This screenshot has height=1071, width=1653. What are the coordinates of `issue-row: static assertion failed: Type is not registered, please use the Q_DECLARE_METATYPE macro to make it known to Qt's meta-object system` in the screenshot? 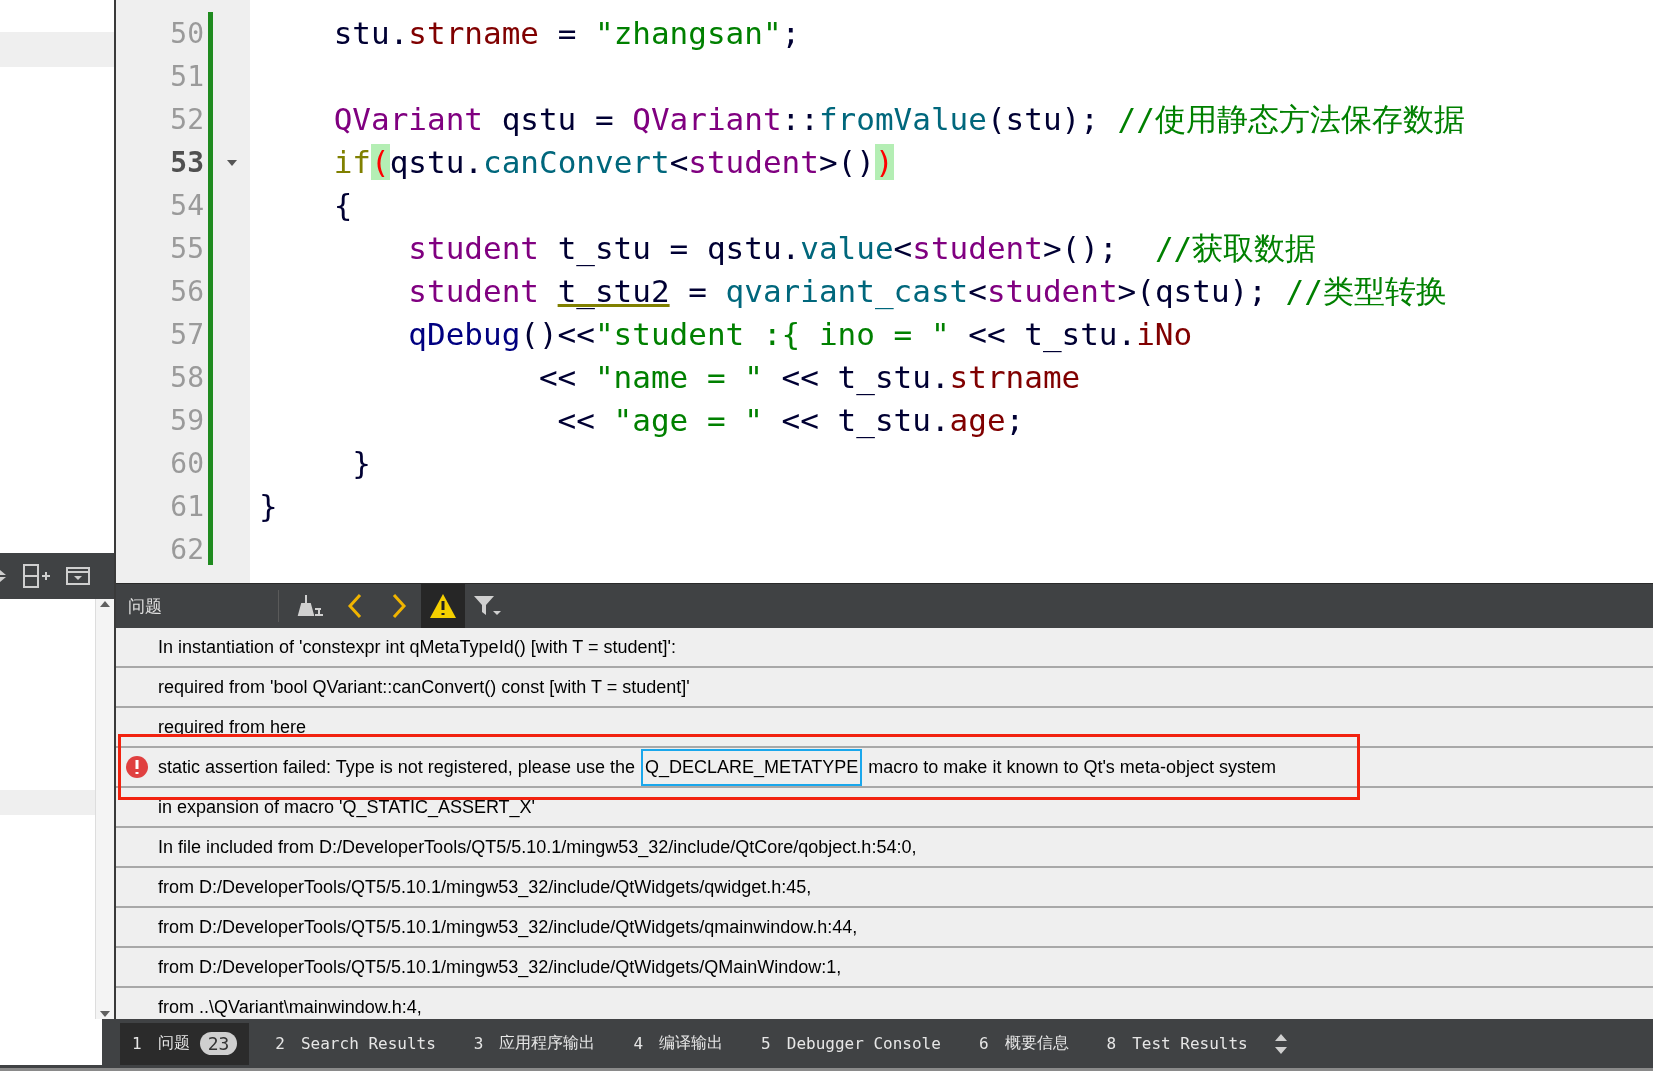 It's located at (884, 768).